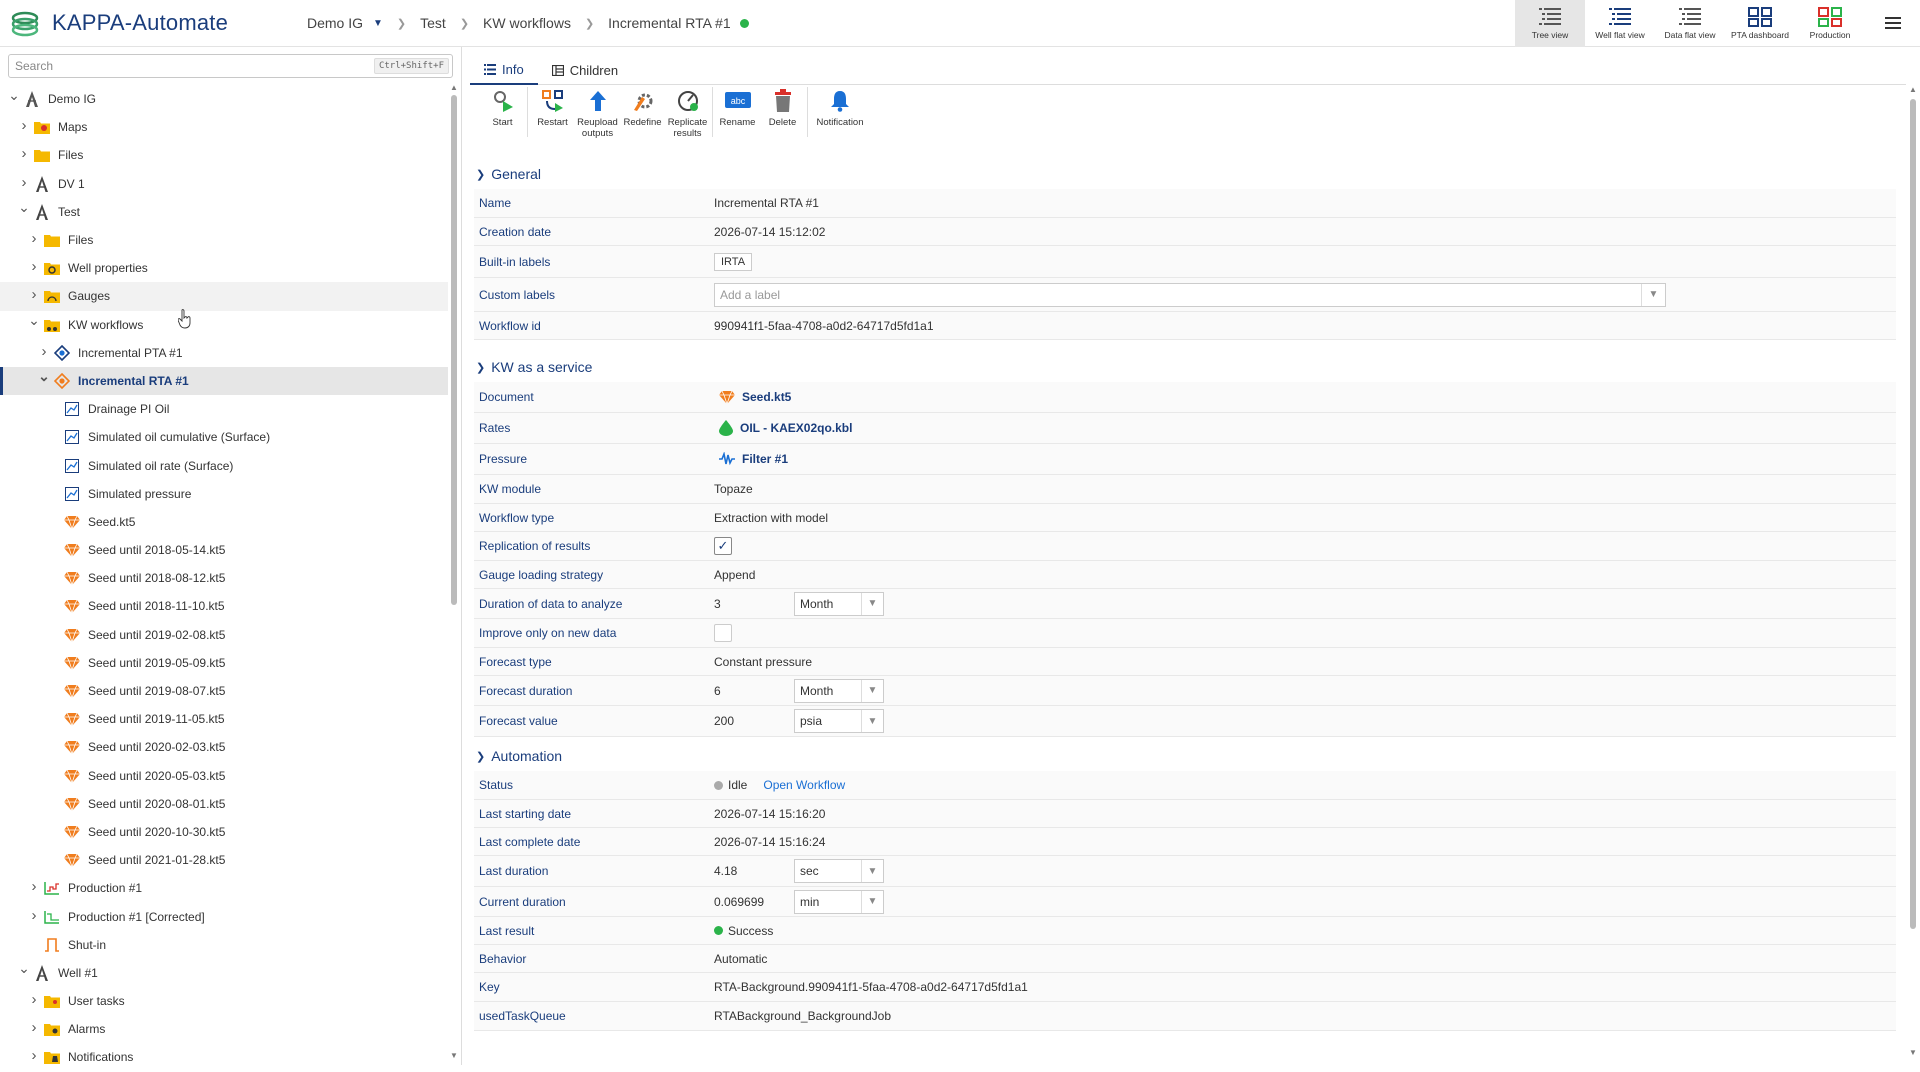 The height and width of the screenshot is (1072, 1920). Describe the element at coordinates (224, 99) in the screenshot. I see `tree-item: ⌄ Demo IG` at that location.